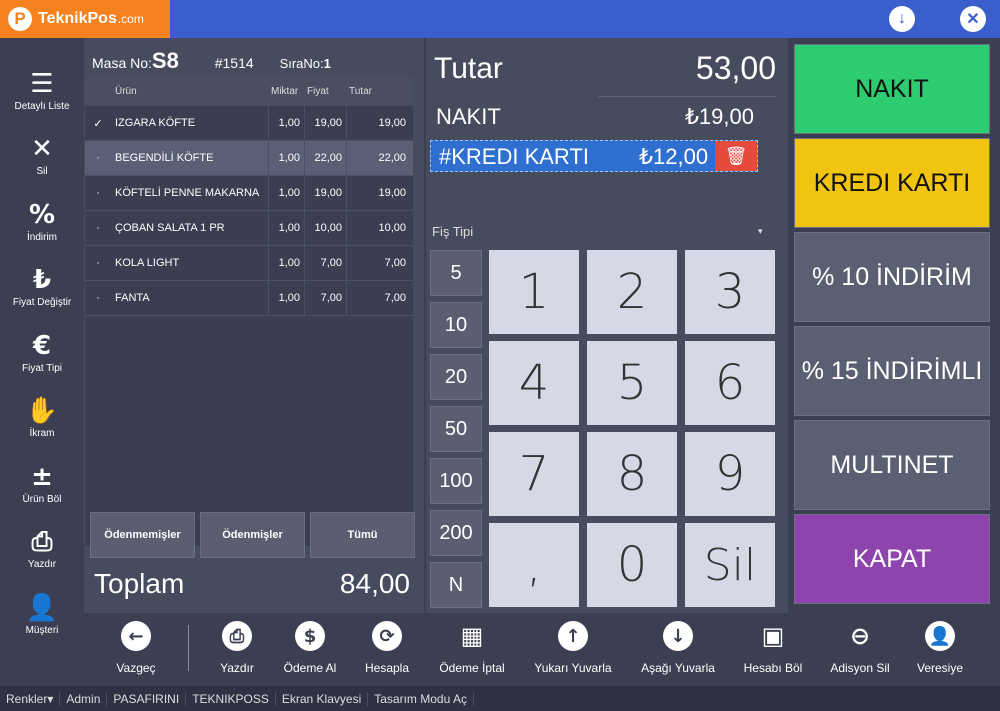 The width and height of the screenshot is (1000, 711). What do you see at coordinates (85, 19) in the screenshot?
I see `app-logo: P TeknikPos .com` at bounding box center [85, 19].